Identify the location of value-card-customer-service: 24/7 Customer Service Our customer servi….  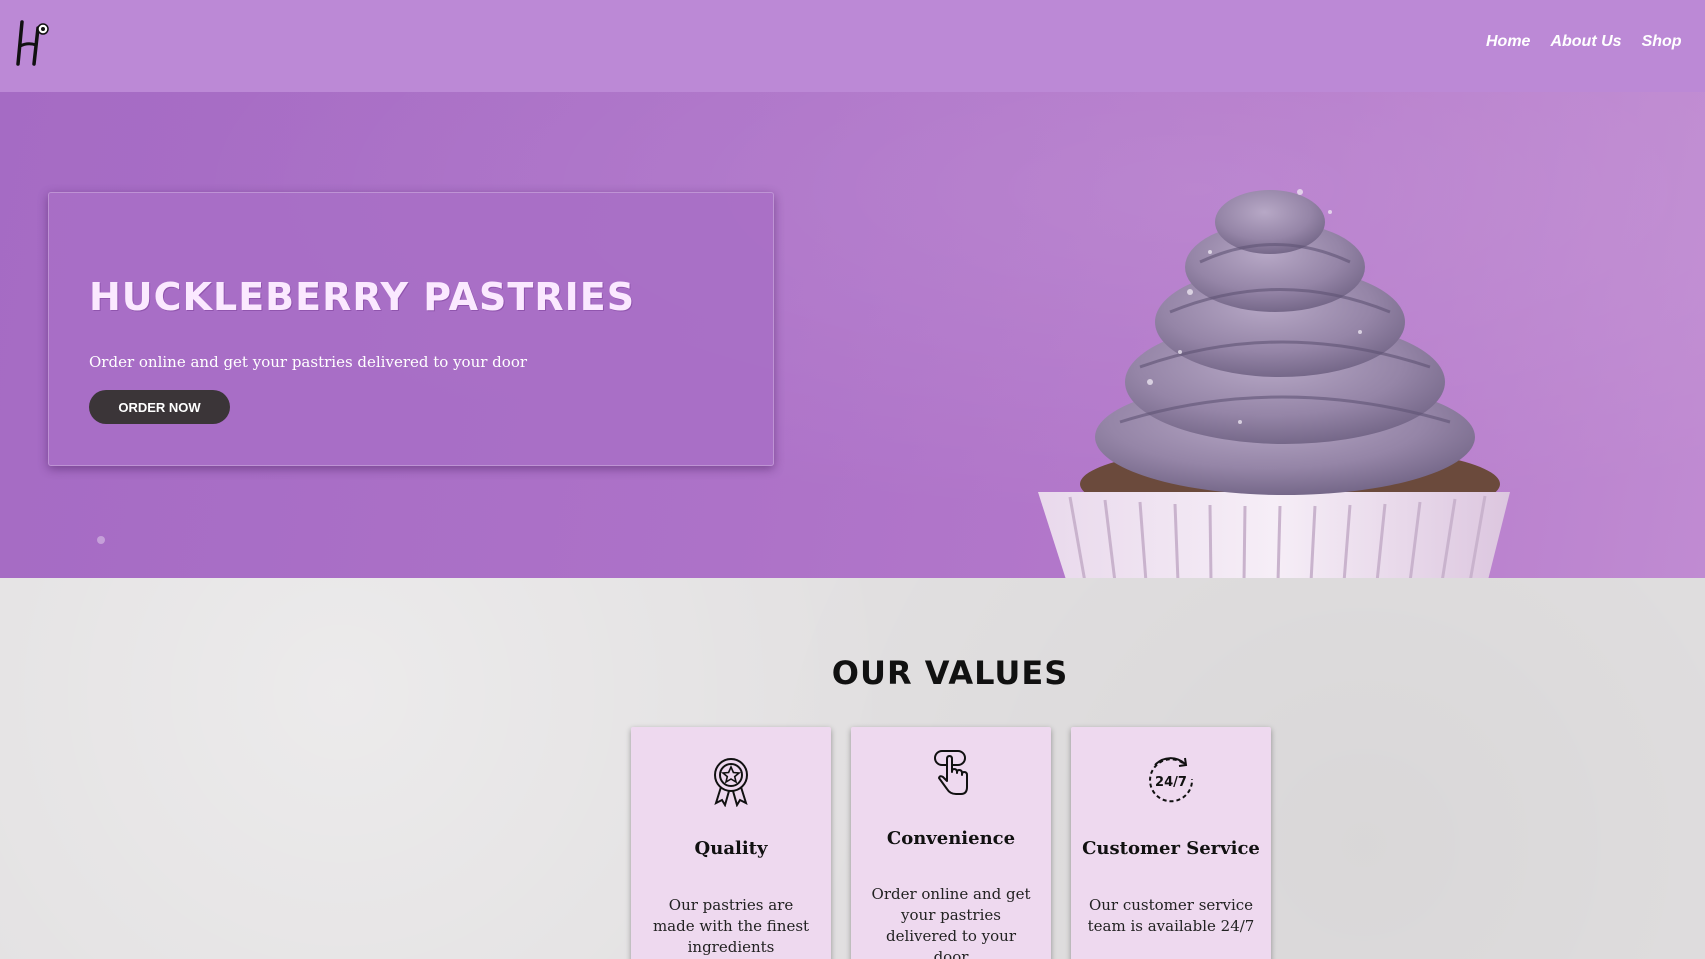
(1171, 843).